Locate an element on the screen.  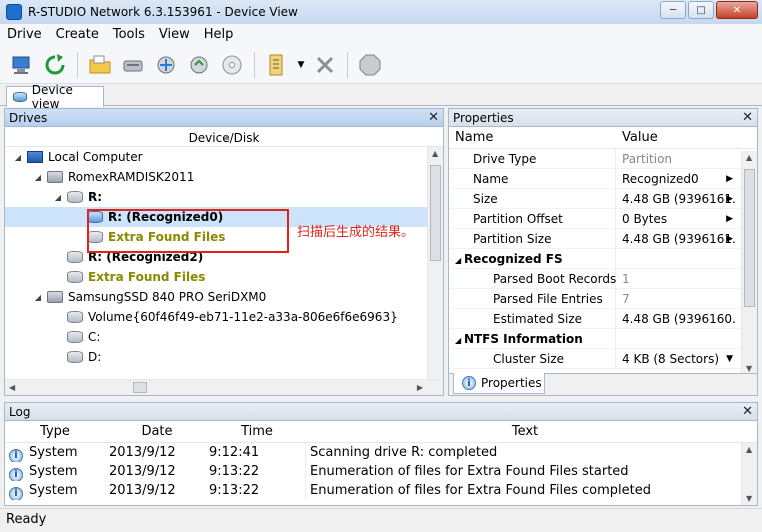
property-row: Partition Offset 0 Bytes ▶ is located at coordinates (603, 219).